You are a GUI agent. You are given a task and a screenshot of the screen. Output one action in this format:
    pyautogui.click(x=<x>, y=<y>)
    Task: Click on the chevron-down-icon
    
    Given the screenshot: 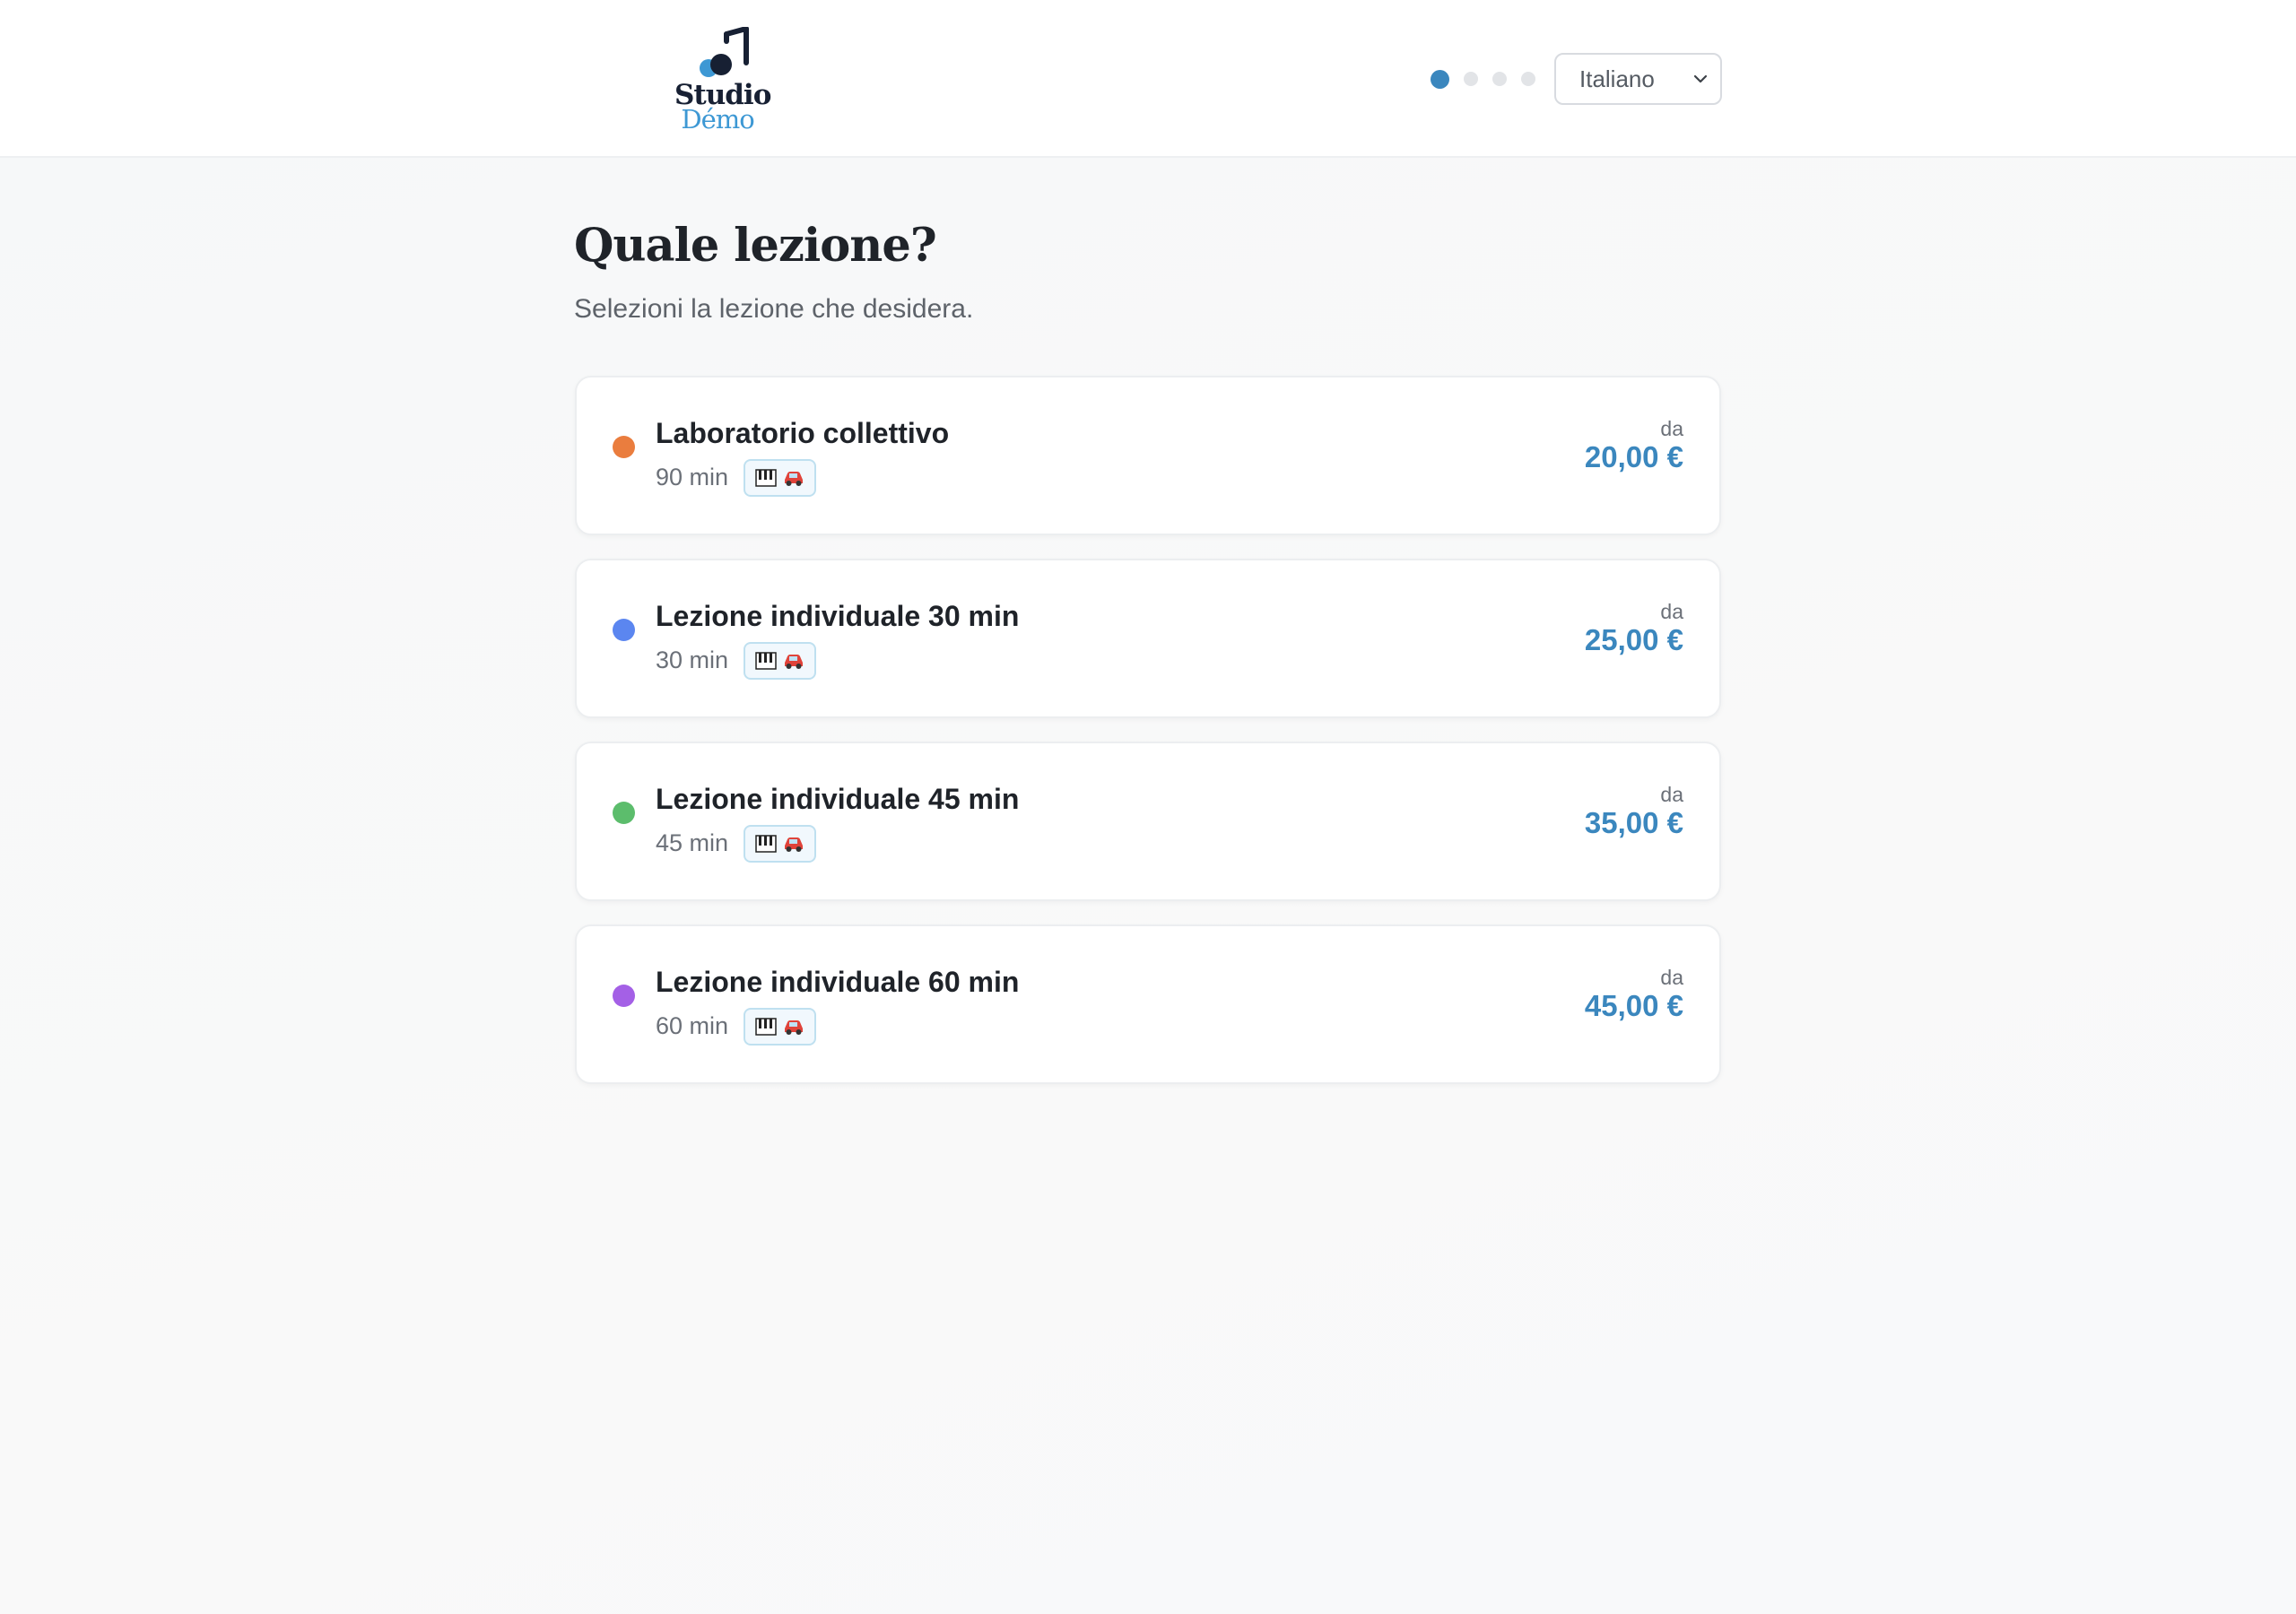 What is the action you would take?
    pyautogui.click(x=1700, y=78)
    